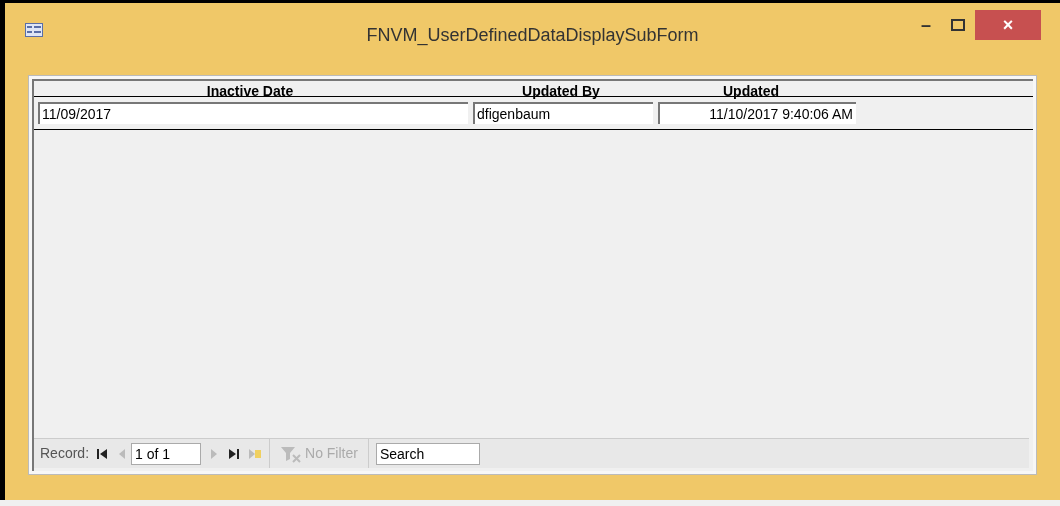 This screenshot has height=506, width=1060. What do you see at coordinates (34, 30) in the screenshot?
I see `form-icon` at bounding box center [34, 30].